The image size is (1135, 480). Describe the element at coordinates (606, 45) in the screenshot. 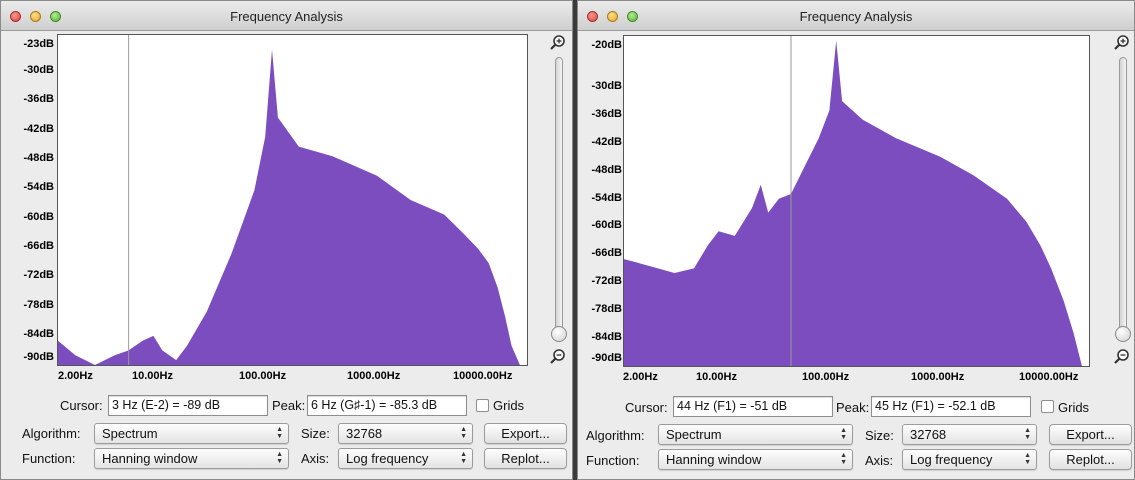

I see `y-tick-label: -20dB` at that location.